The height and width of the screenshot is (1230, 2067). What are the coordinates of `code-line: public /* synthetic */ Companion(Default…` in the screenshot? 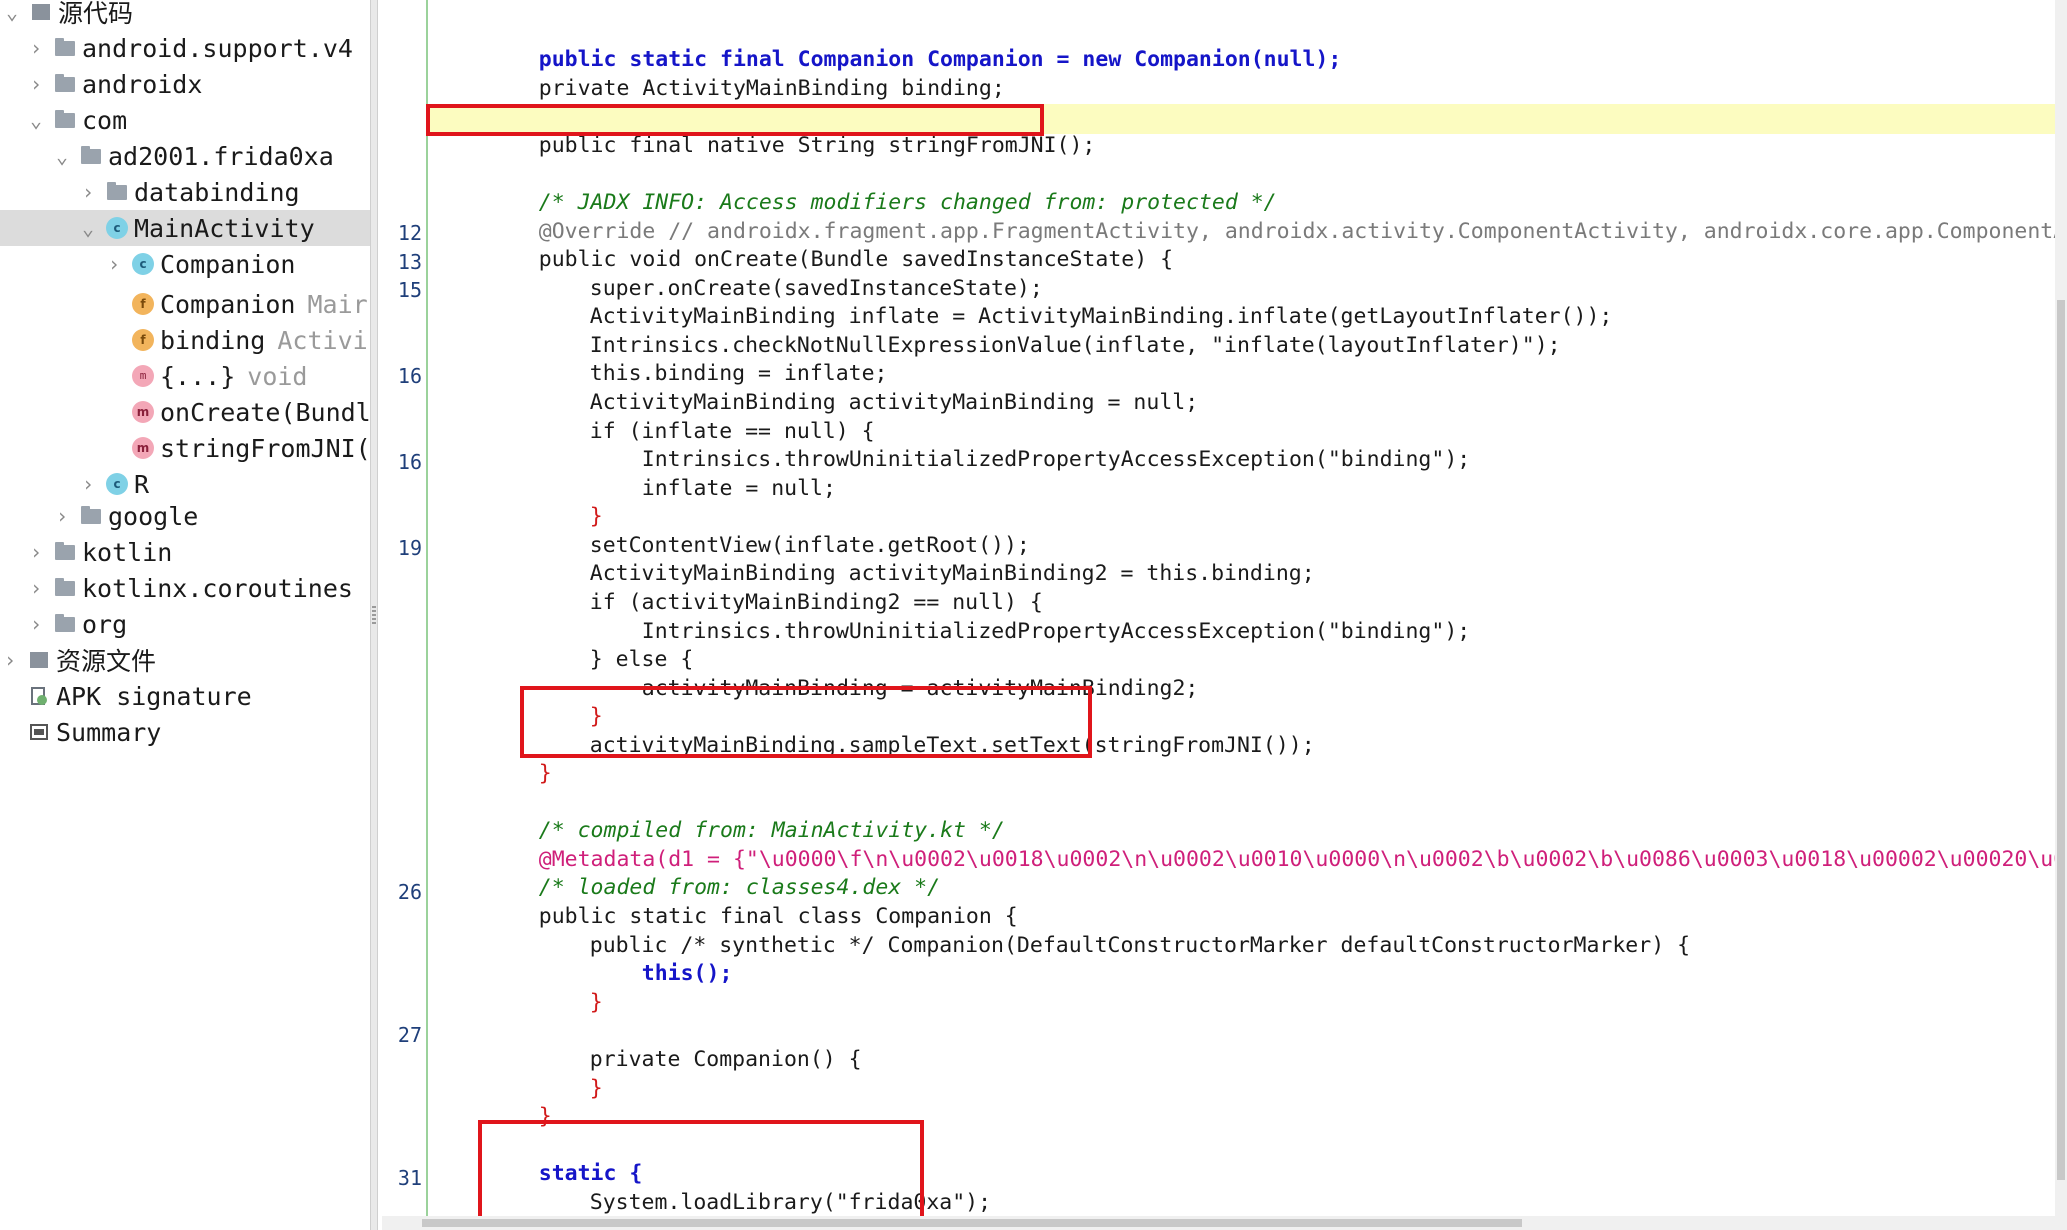 It's located at (1114, 931).